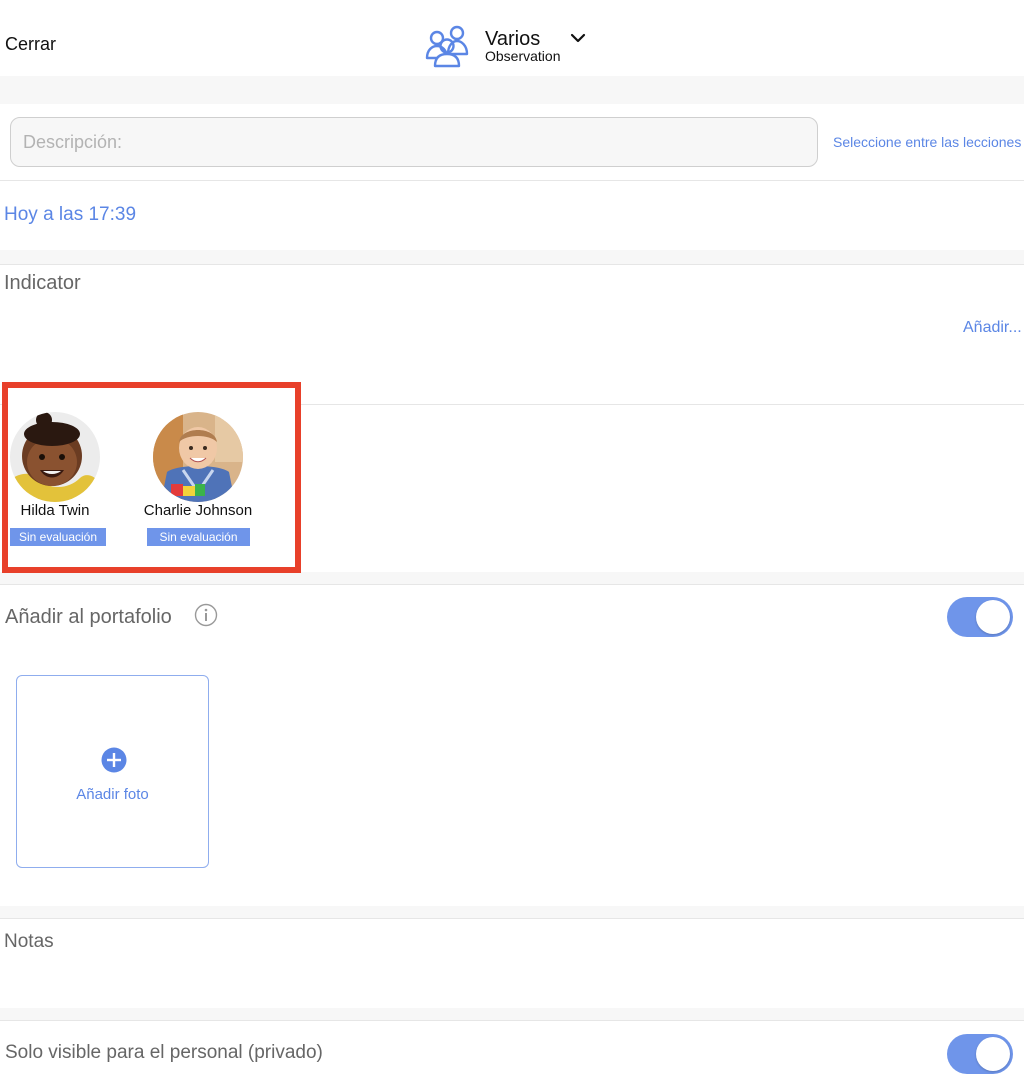 The image size is (1024, 1084). Describe the element at coordinates (523, 56) in the screenshot. I see `header-subtitle: Observation` at that location.